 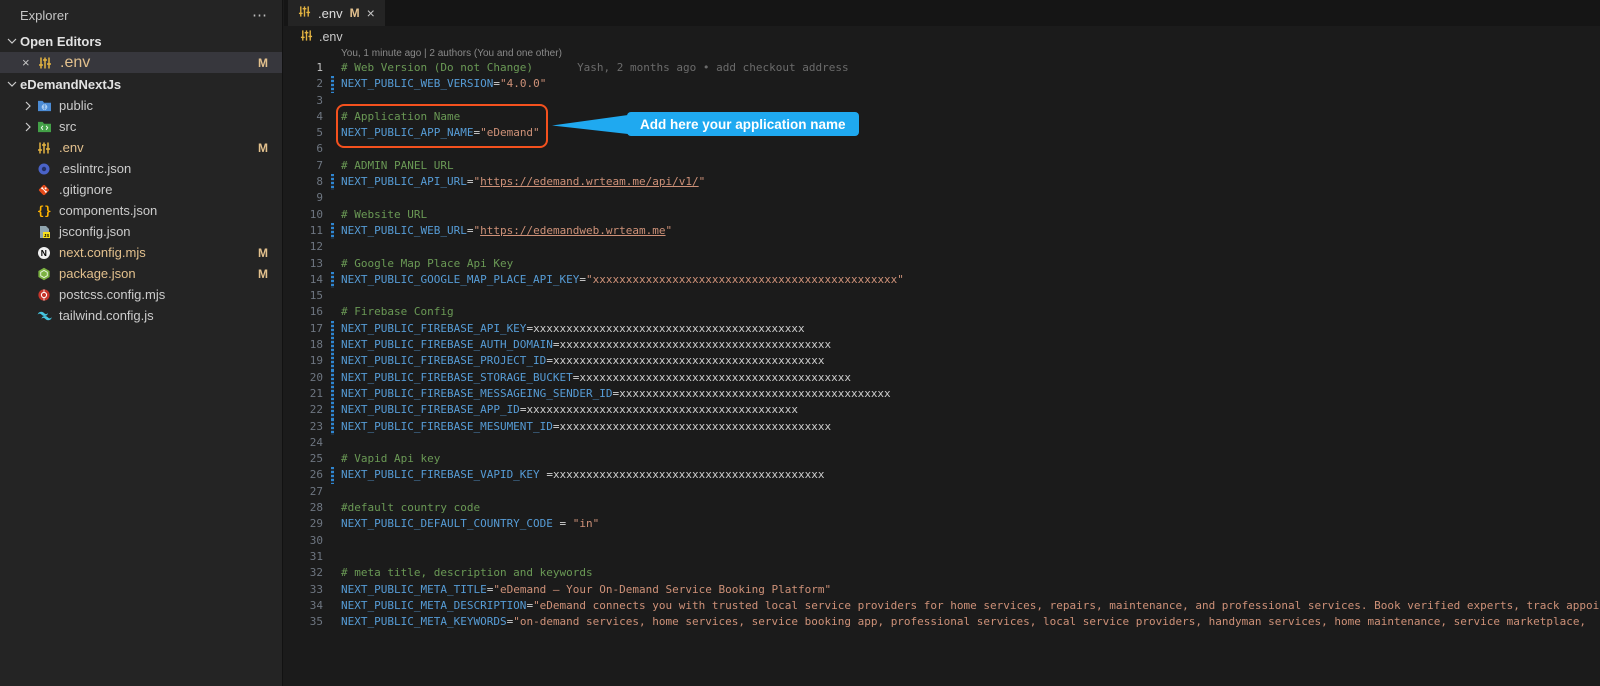 What do you see at coordinates (316, 508) in the screenshot?
I see `line-number: 28` at bounding box center [316, 508].